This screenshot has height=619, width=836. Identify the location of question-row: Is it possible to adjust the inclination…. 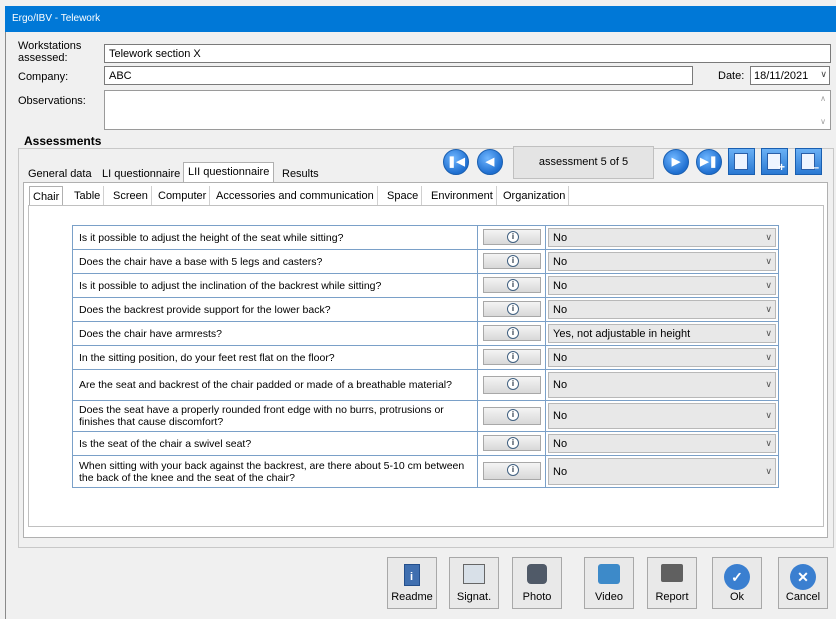
(425, 286).